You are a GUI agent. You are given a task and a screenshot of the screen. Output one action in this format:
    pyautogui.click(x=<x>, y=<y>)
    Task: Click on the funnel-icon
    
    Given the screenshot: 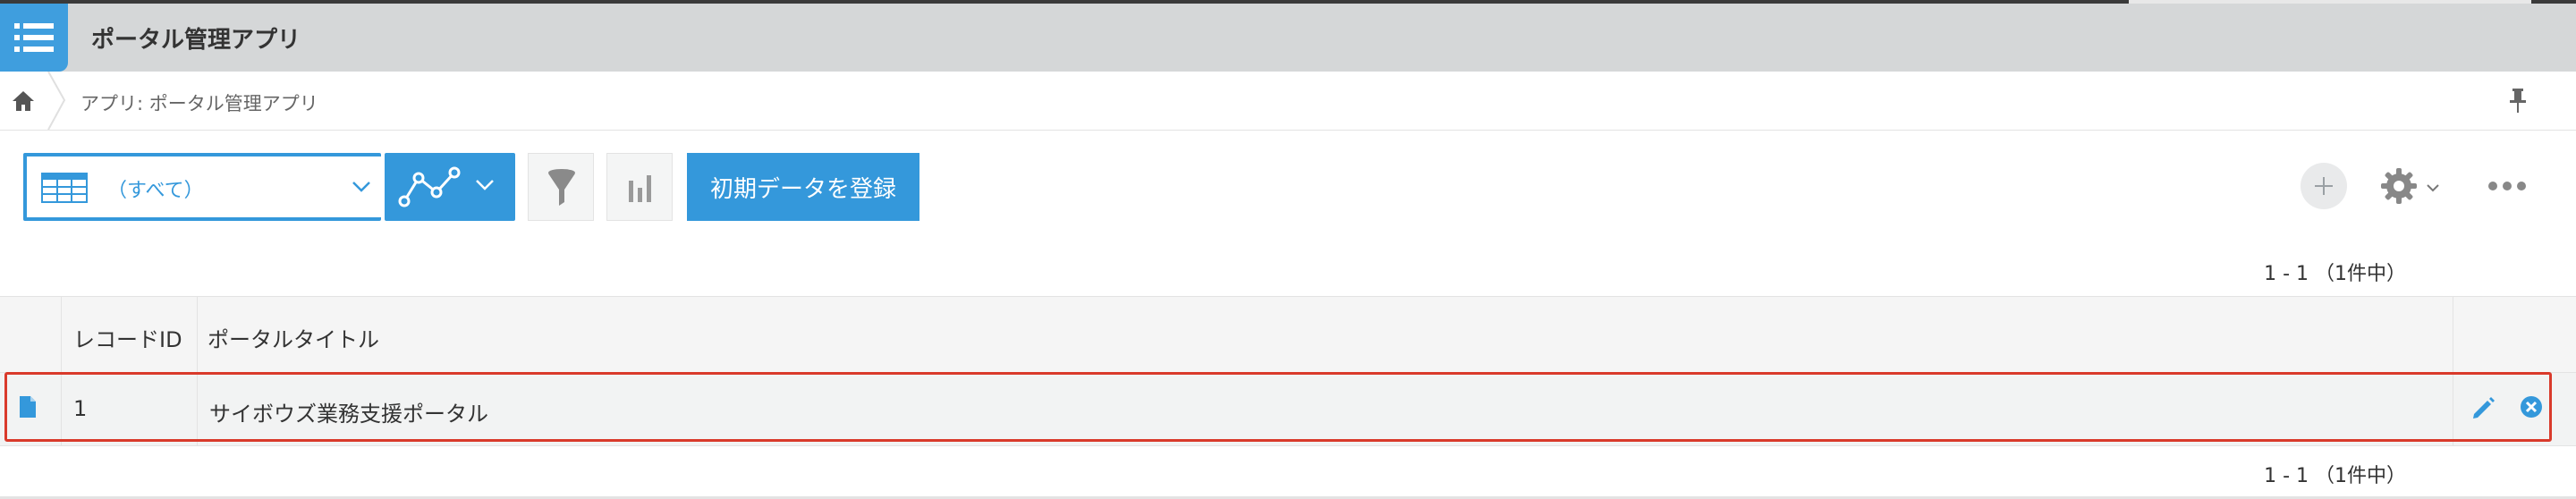 What is the action you would take?
    pyautogui.click(x=562, y=189)
    